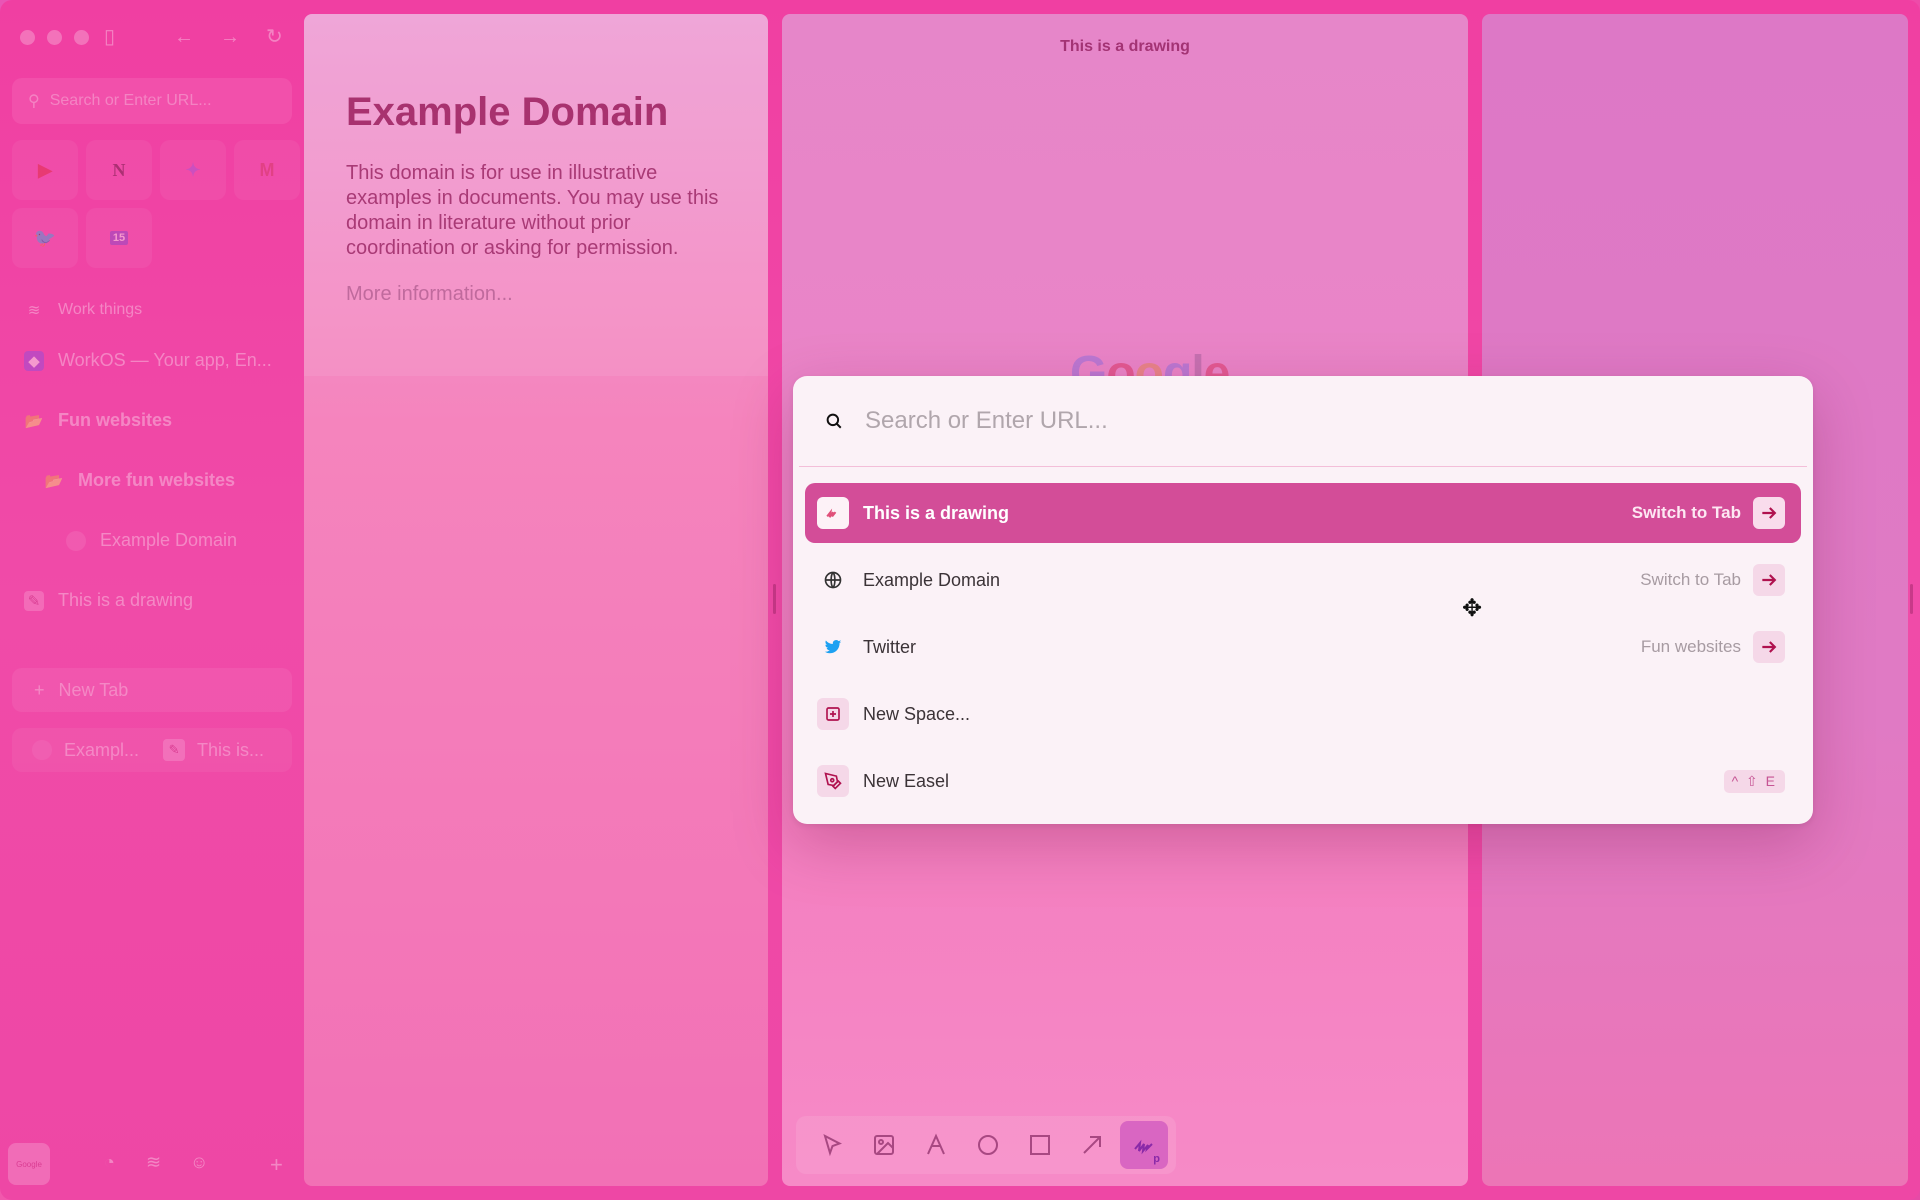 The width and height of the screenshot is (1920, 1200). I want to click on square-icon, so click(1040, 1145).